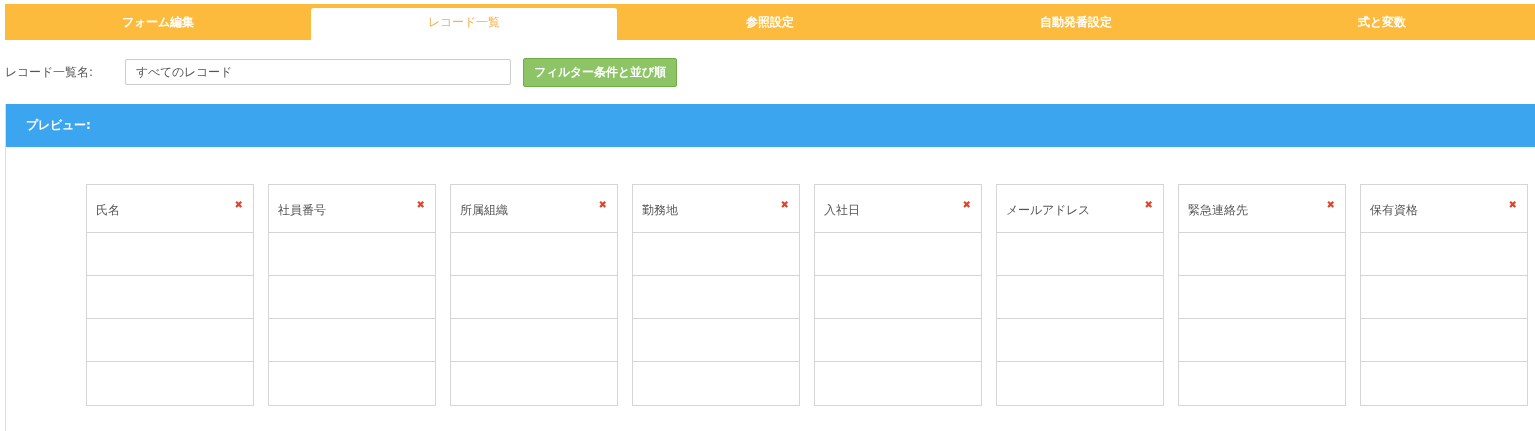  I want to click on column-name: 緊急連絡先, so click(1218, 210).